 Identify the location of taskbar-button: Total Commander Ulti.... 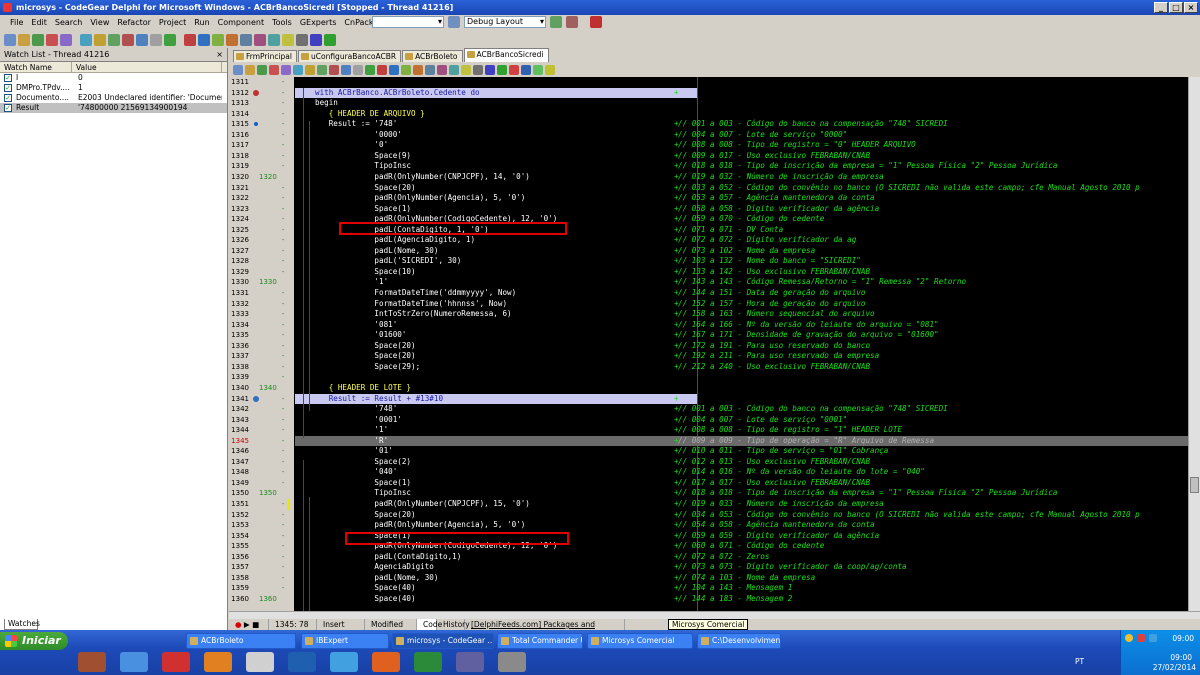
(540, 641).